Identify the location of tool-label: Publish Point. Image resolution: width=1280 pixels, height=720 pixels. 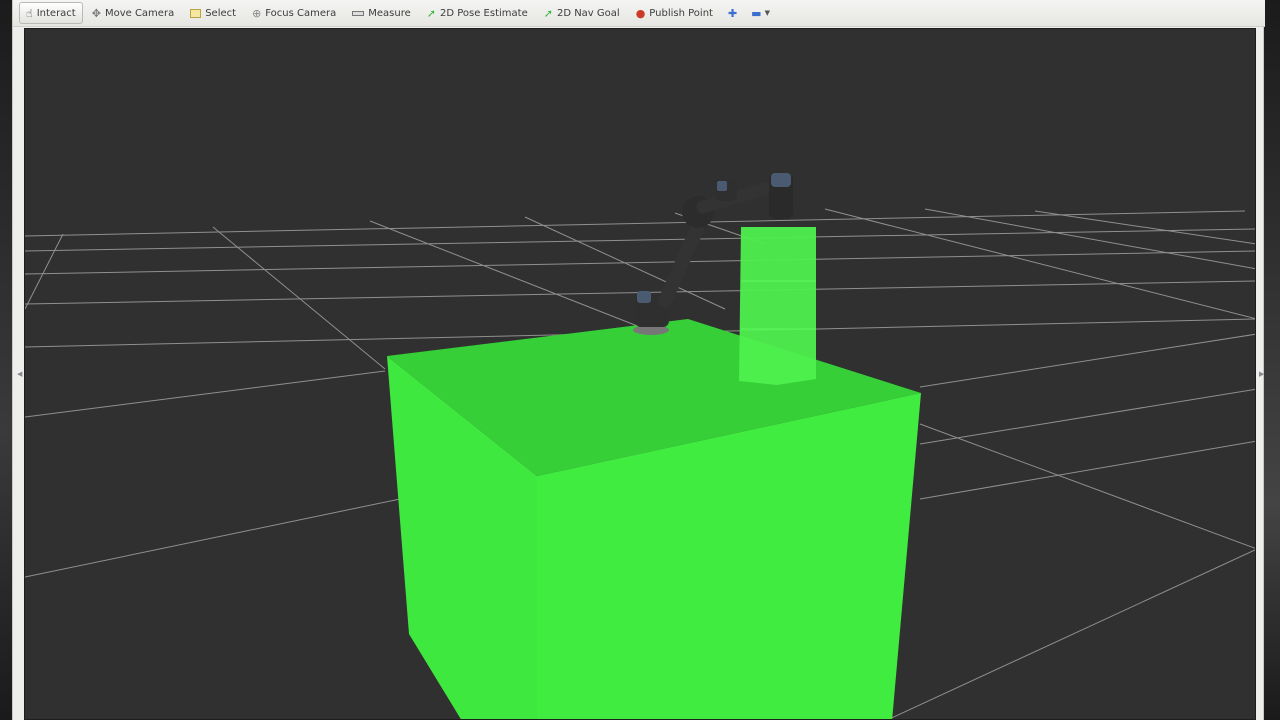
(681, 13).